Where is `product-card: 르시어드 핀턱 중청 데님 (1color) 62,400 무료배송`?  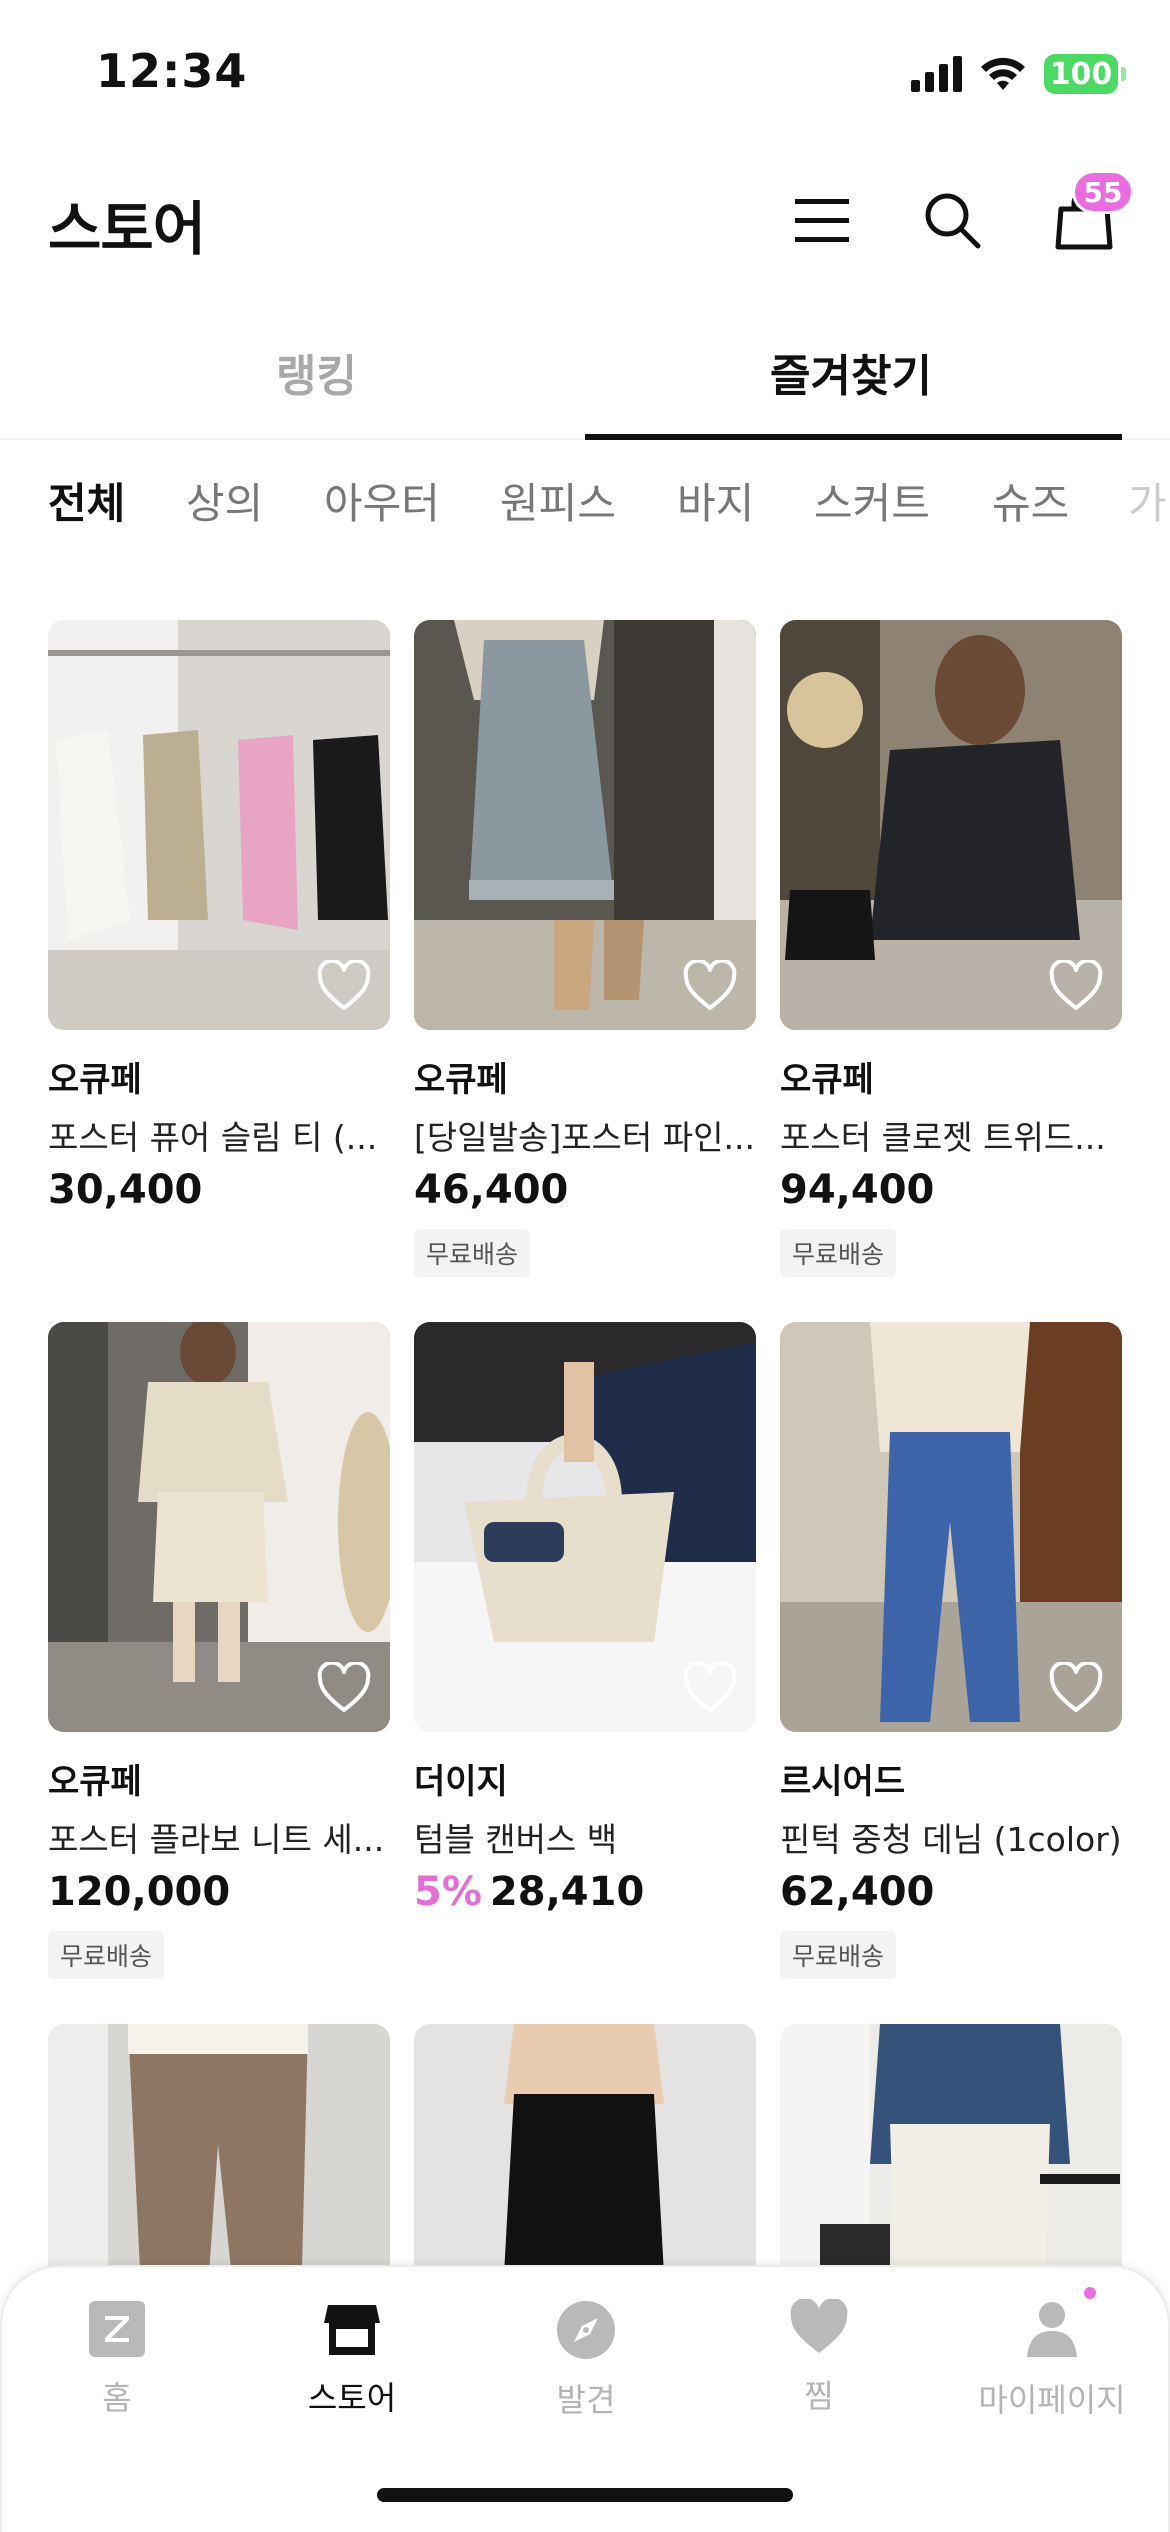 product-card: 르시어드 핀턱 중청 데님 (1color) 62,400 무료배송 is located at coordinates (951, 1650).